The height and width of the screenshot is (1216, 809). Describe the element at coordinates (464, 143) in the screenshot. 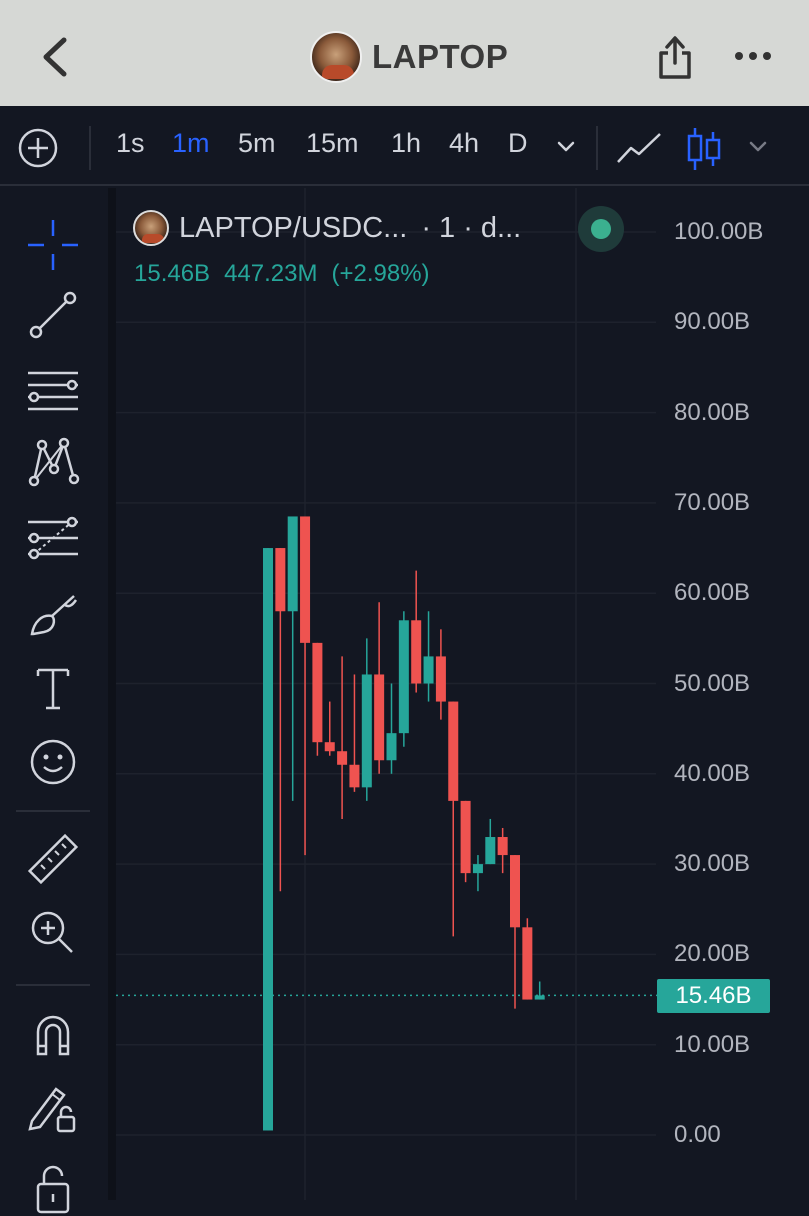

I see `timeframe-4h: 4h` at that location.